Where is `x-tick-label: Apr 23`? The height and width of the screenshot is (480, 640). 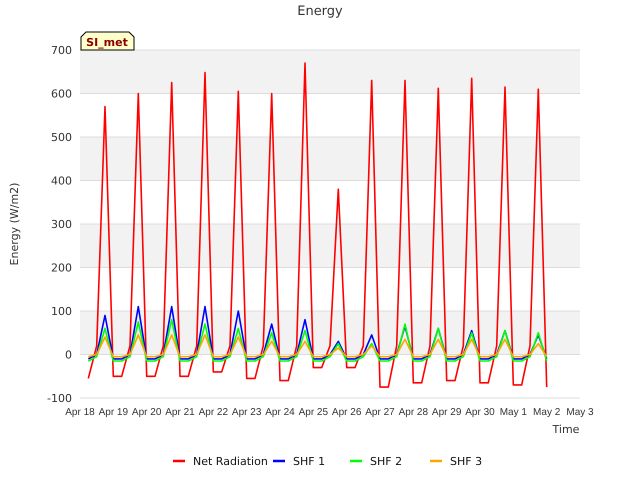
x-tick-label: Apr 23 is located at coordinates (247, 412).